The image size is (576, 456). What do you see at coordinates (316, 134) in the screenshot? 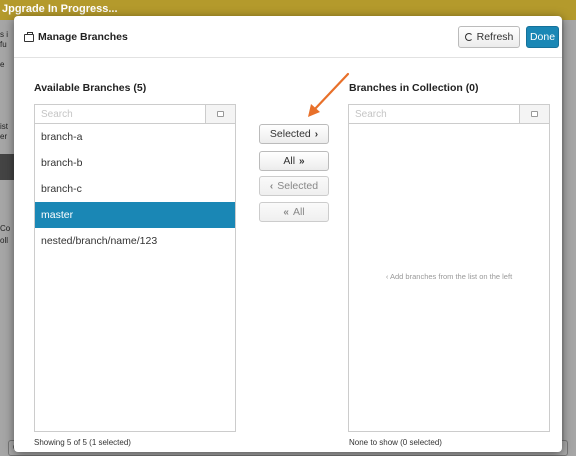
I see `chevron-right-icon: ›` at bounding box center [316, 134].